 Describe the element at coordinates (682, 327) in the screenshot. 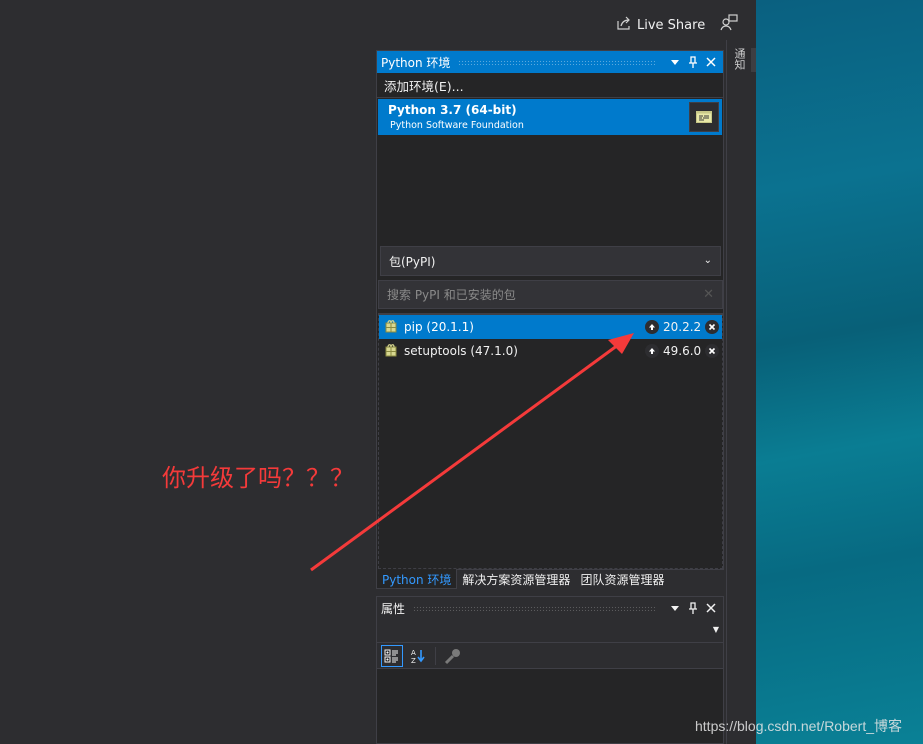

I see `package-latest-version: 20.2.2` at that location.